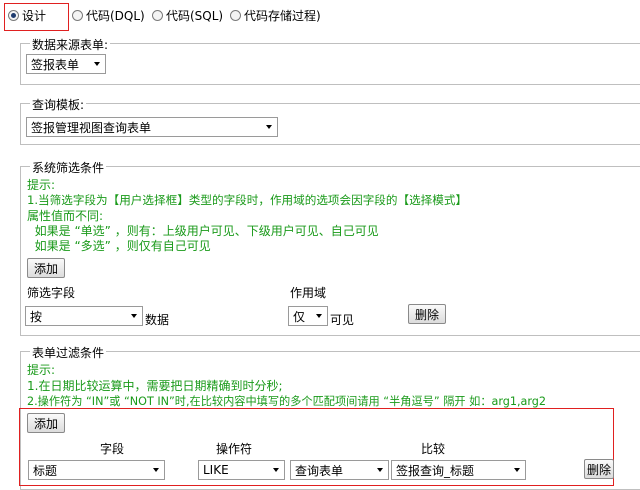 The width and height of the screenshot is (640, 490). Describe the element at coordinates (34, 15) in the screenshot. I see `radio-label: 设计` at that location.